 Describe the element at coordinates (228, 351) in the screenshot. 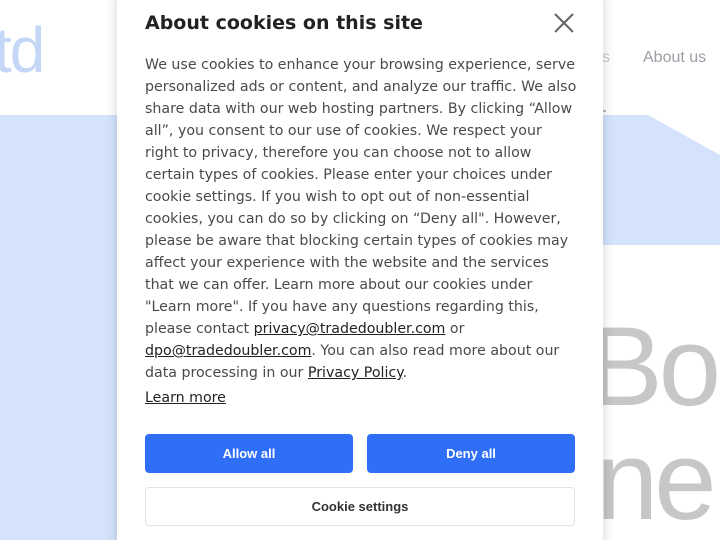

I see `dpo-email-link: dpo@tradedoubler.com` at that location.